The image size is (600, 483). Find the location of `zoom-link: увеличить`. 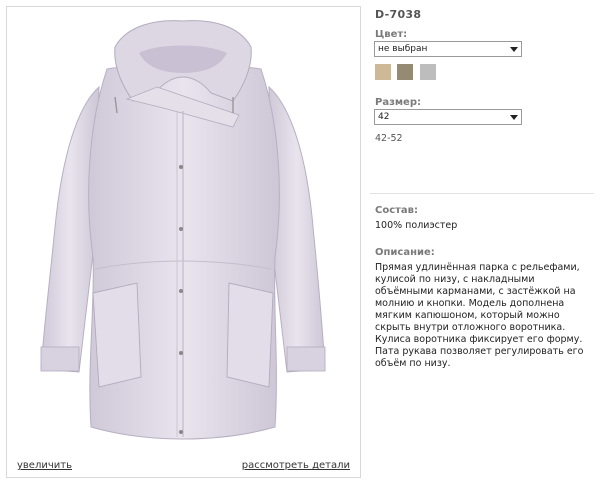

zoom-link: увеличить is located at coordinates (44, 465).